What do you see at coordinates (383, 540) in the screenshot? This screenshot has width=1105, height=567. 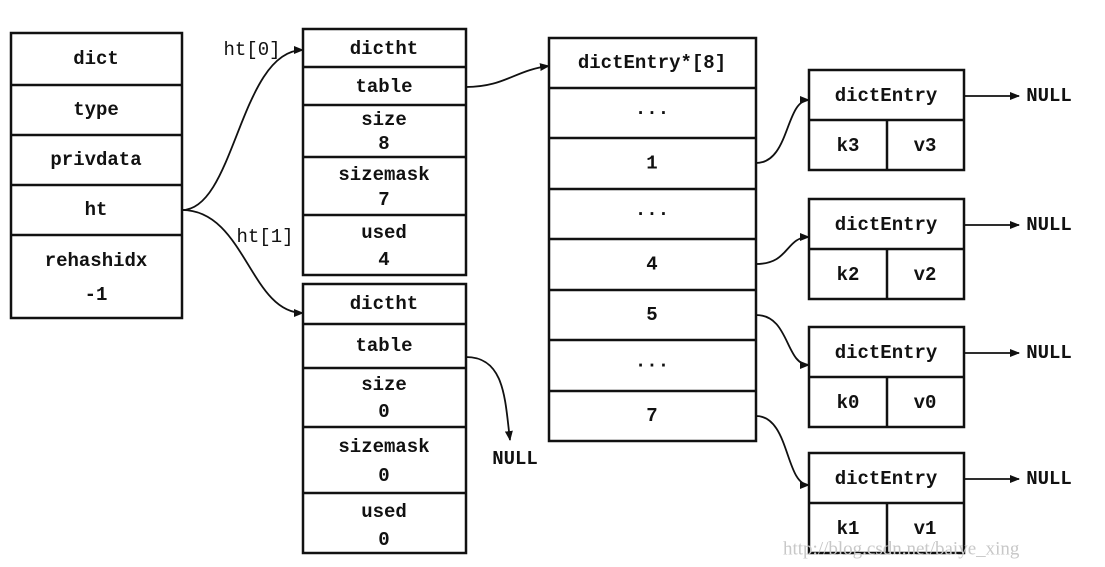 I see `dictht-1-used: 0` at bounding box center [383, 540].